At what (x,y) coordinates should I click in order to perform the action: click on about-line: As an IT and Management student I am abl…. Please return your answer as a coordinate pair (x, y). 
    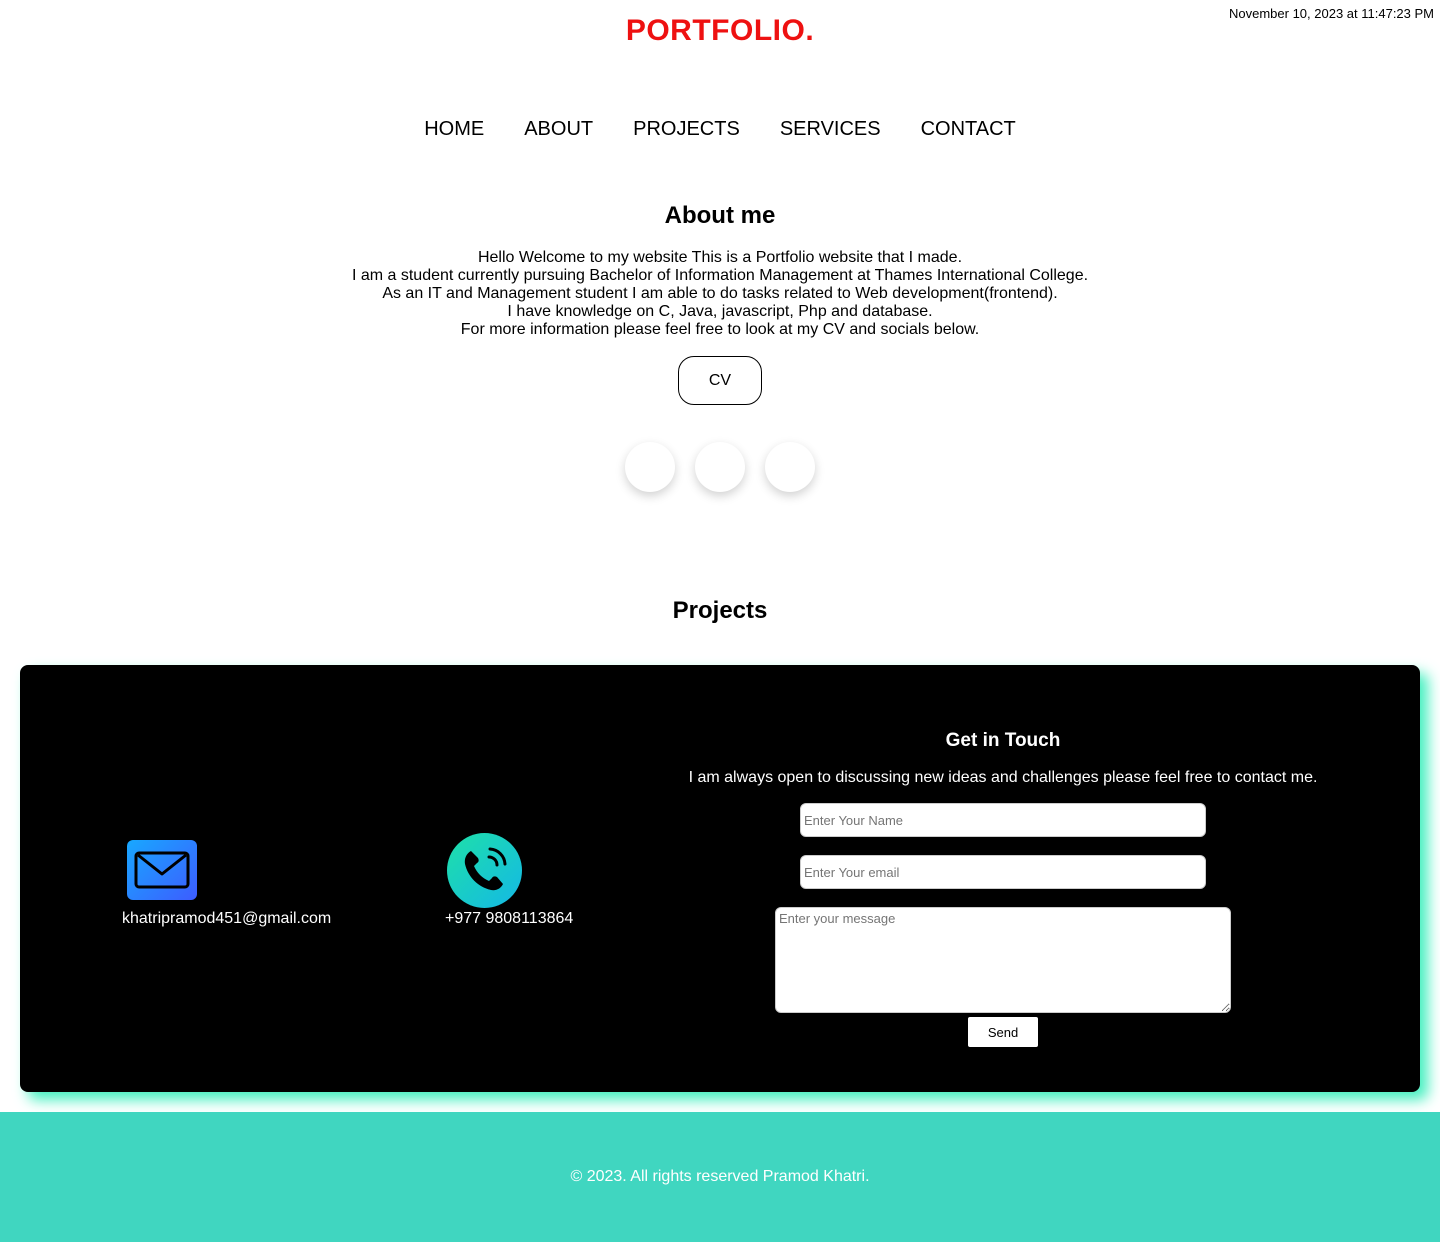
    Looking at the image, I should click on (720, 293).